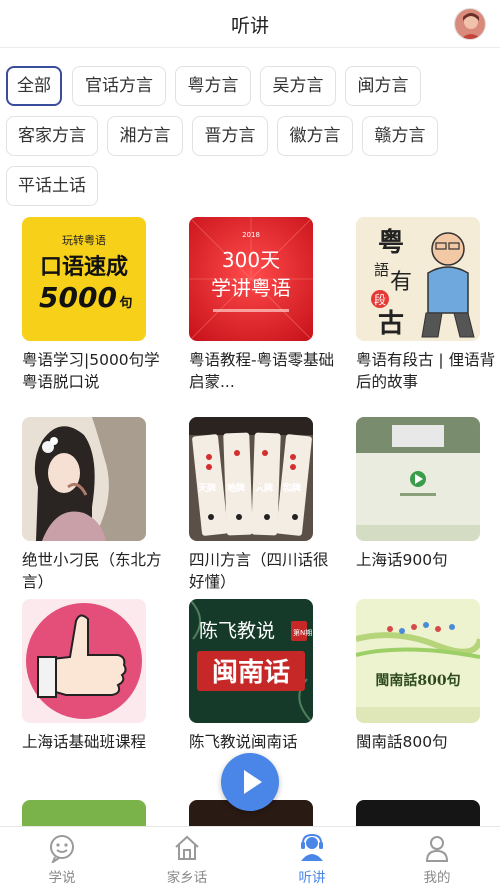 This screenshot has height=888, width=500. What do you see at coordinates (253, 782) in the screenshot?
I see `play-icon` at bounding box center [253, 782].